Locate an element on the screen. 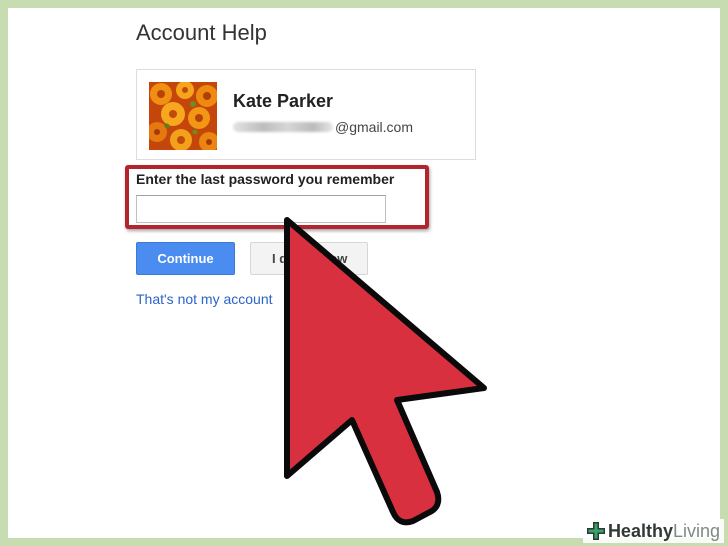 The height and width of the screenshot is (546, 728). password-input is located at coordinates (261, 209).